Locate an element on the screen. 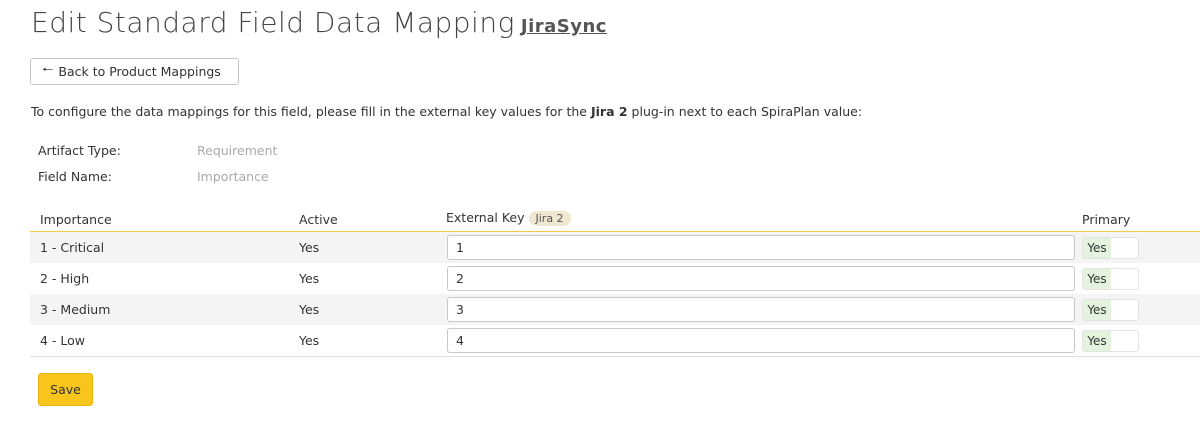 This screenshot has height=422, width=1200. artifact-type-value: Requirement is located at coordinates (237, 150).